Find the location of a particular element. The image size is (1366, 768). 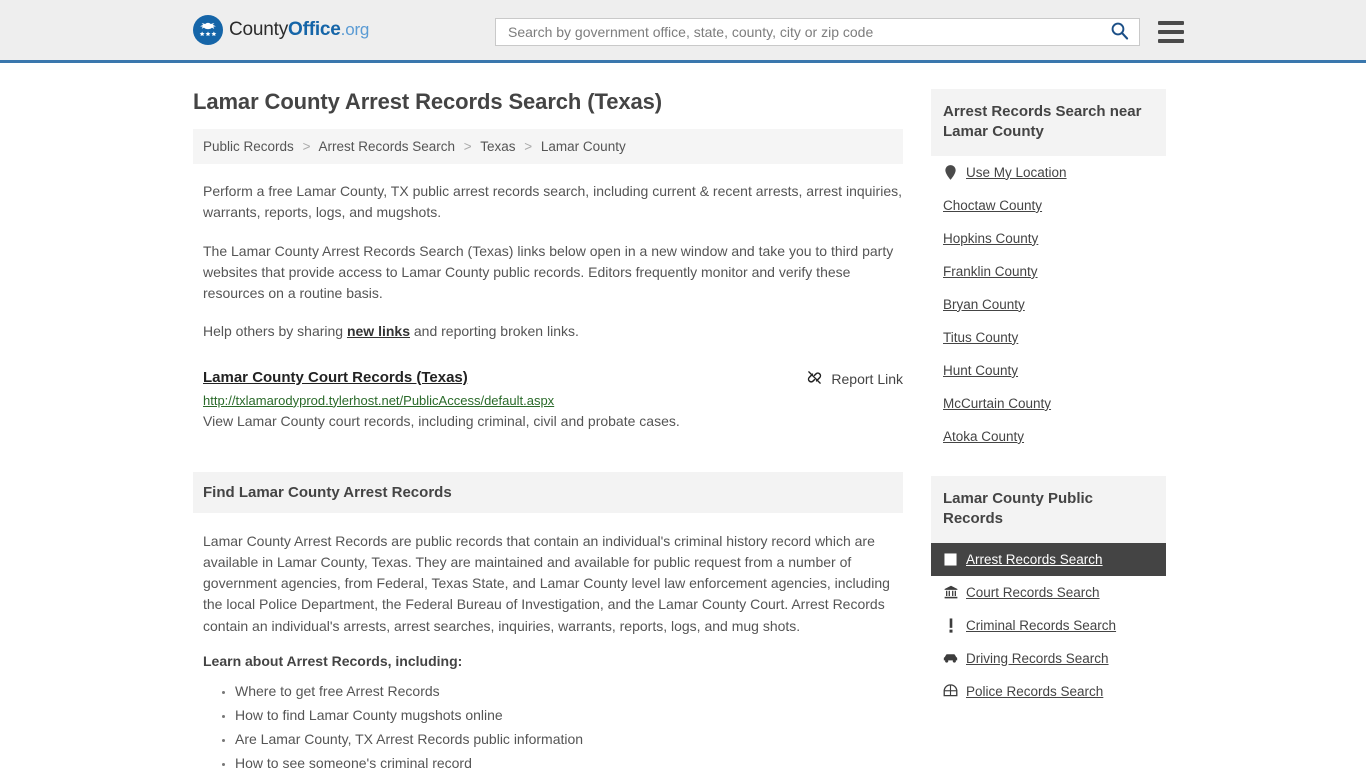

sidebar-link-label: Hunt County is located at coordinates (980, 370).